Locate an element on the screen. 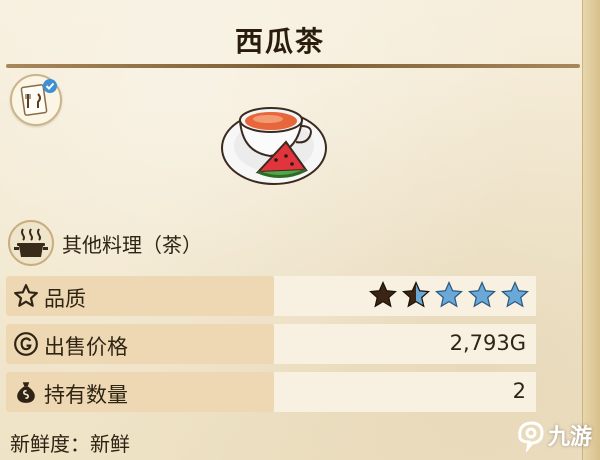 The width and height of the screenshot is (600, 460). quality-stars is located at coordinates (449, 295).